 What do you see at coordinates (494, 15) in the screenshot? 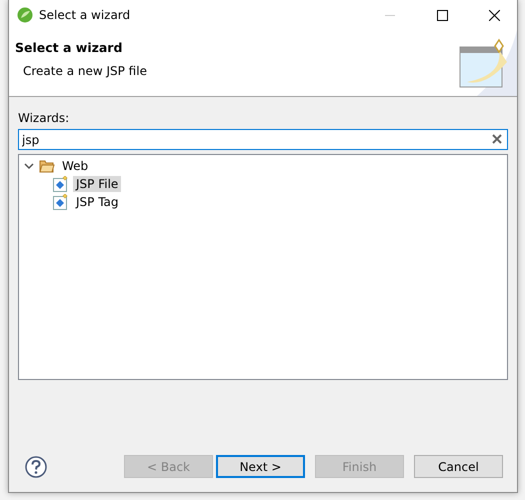
I see `close-icon` at bounding box center [494, 15].